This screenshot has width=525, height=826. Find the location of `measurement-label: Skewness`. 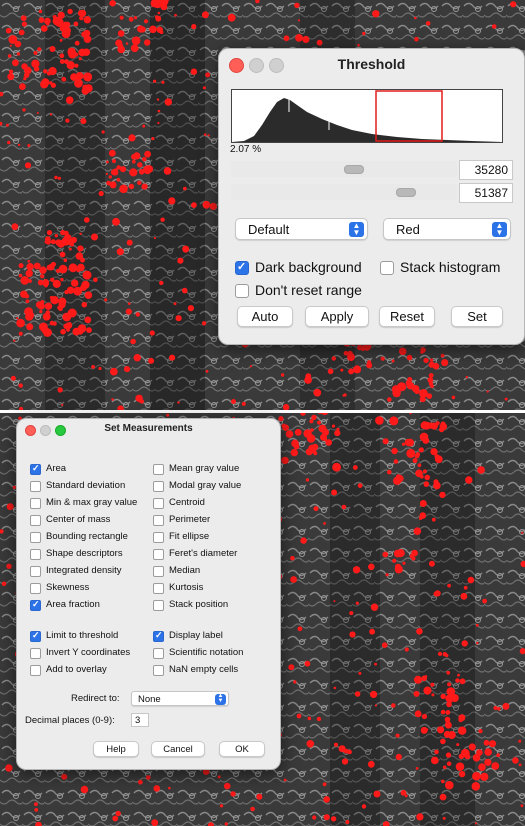

measurement-label: Skewness is located at coordinates (68, 587).